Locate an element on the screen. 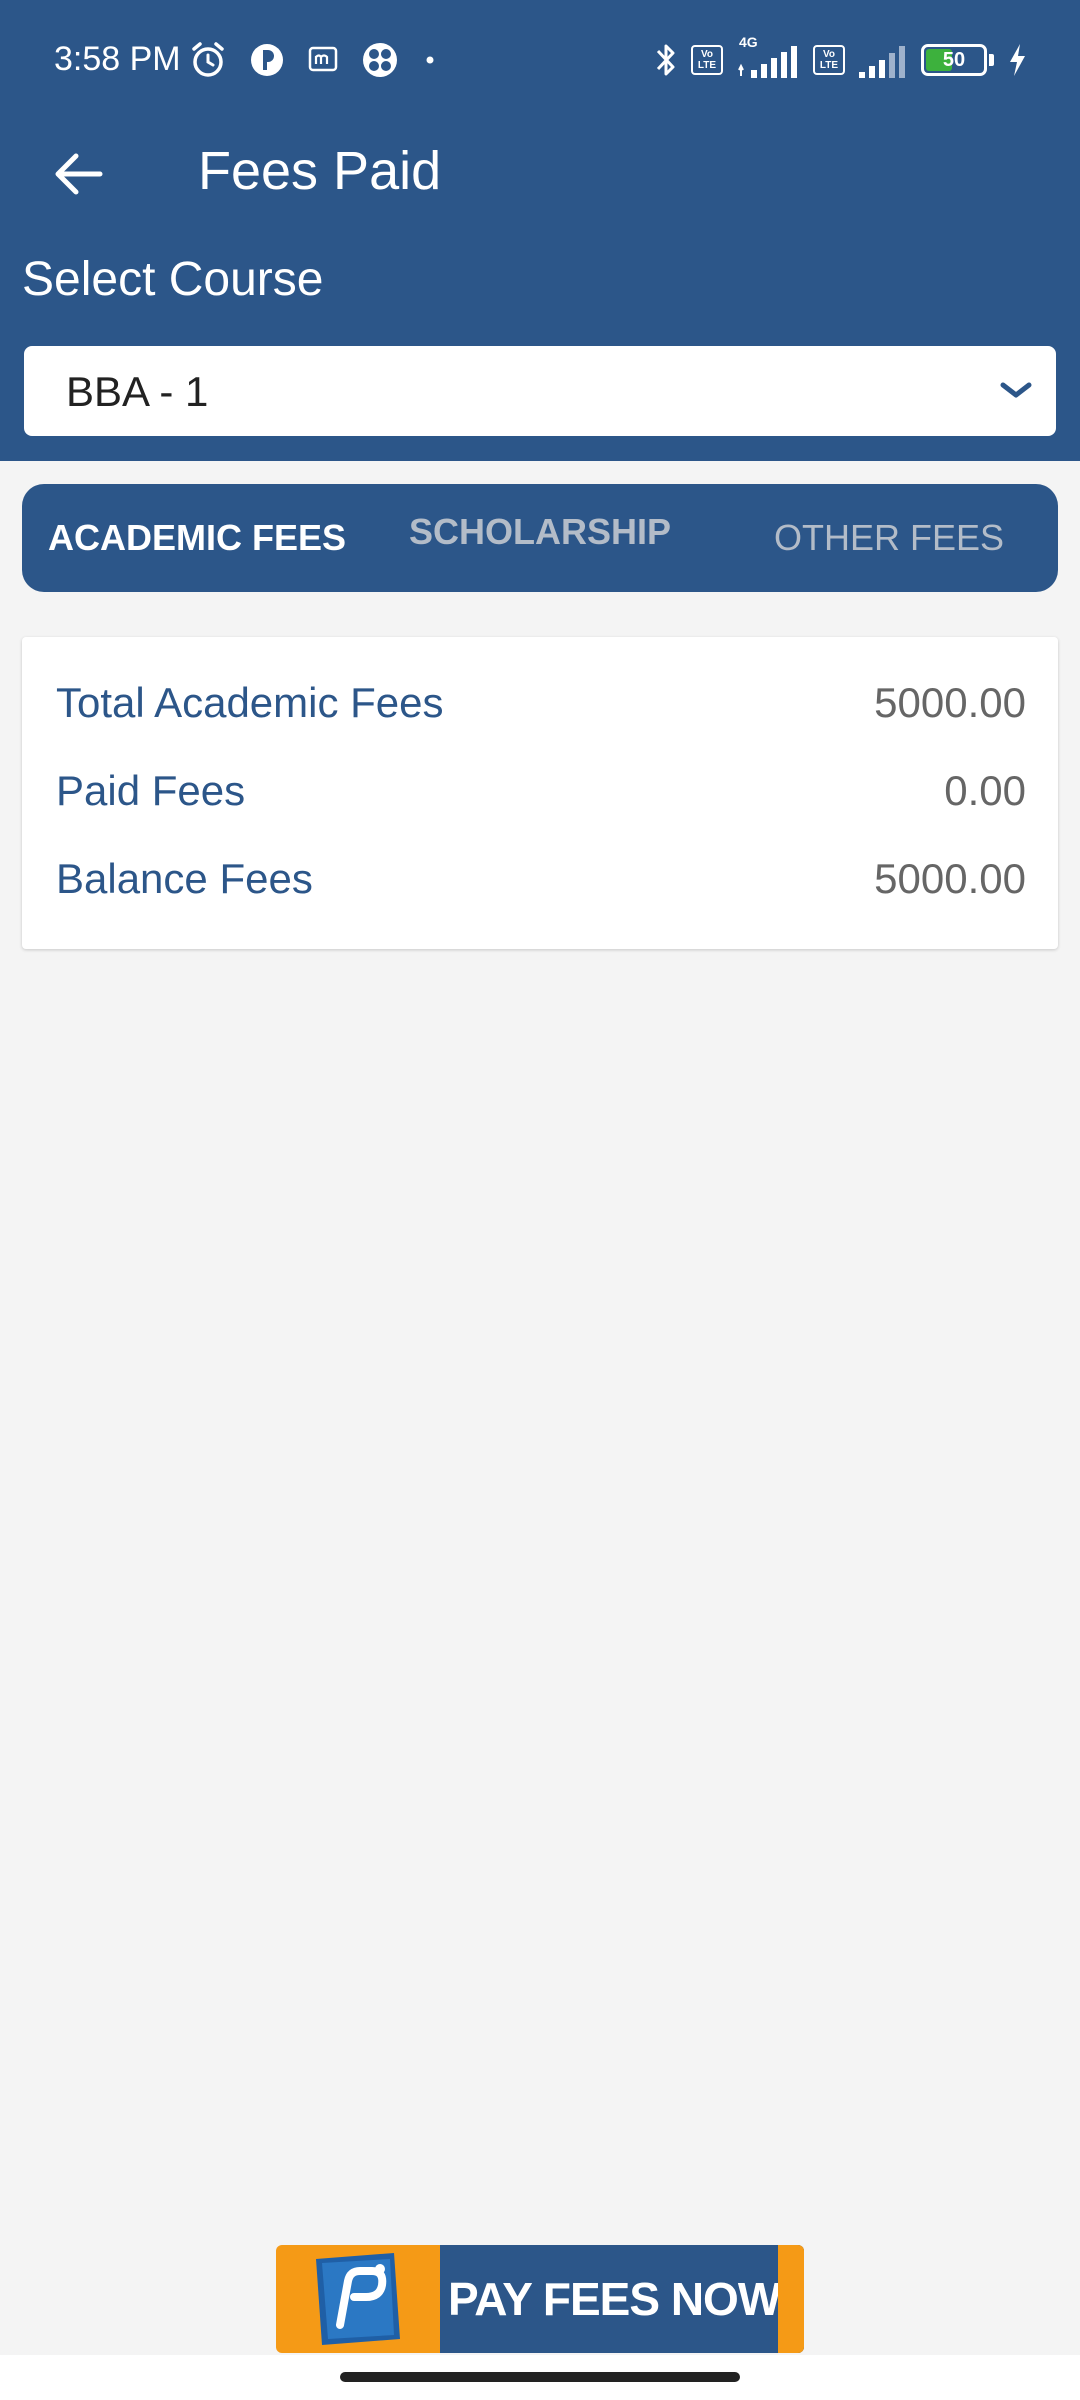 The image size is (1080, 2400). pay-button-divider is located at coordinates (416, 2299).